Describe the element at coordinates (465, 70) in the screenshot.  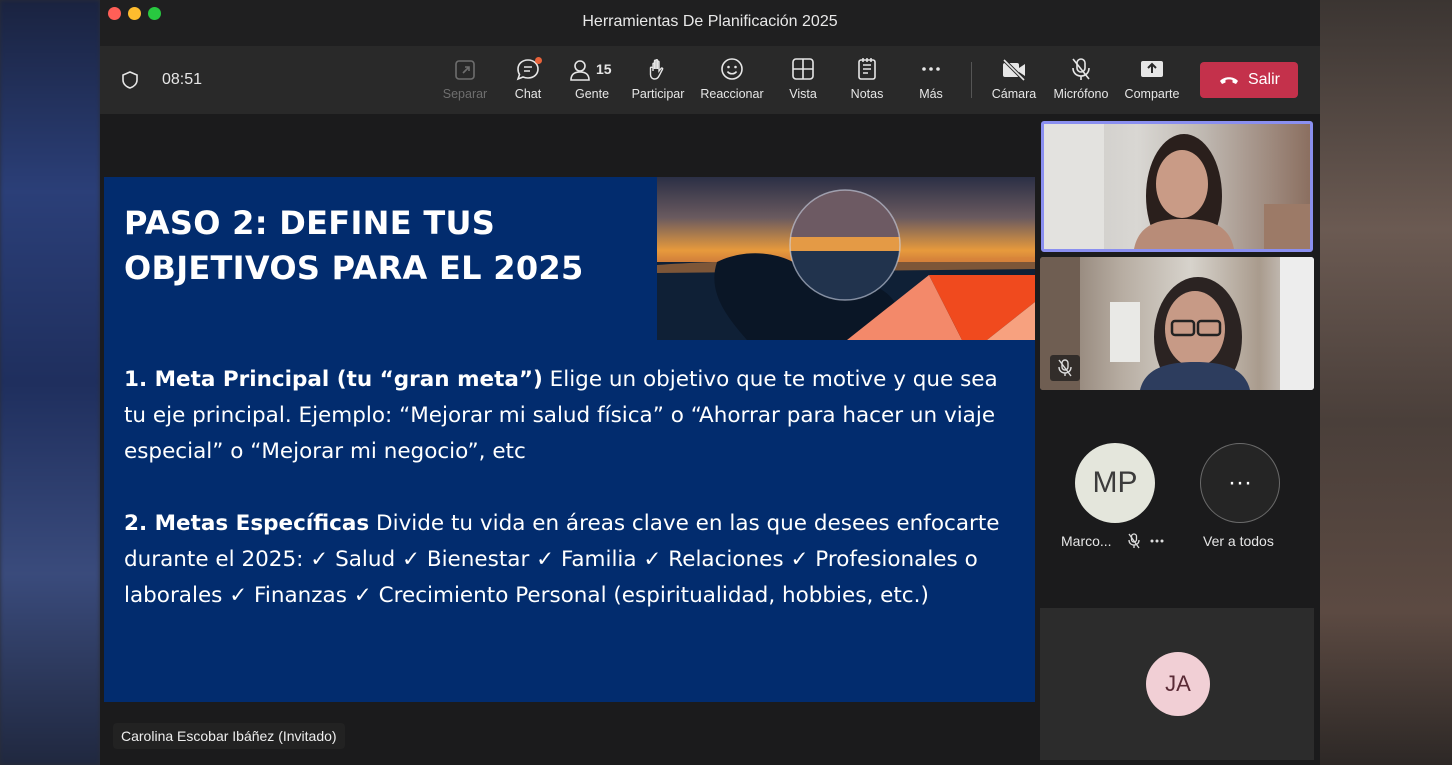
I see `popout-icon` at that location.